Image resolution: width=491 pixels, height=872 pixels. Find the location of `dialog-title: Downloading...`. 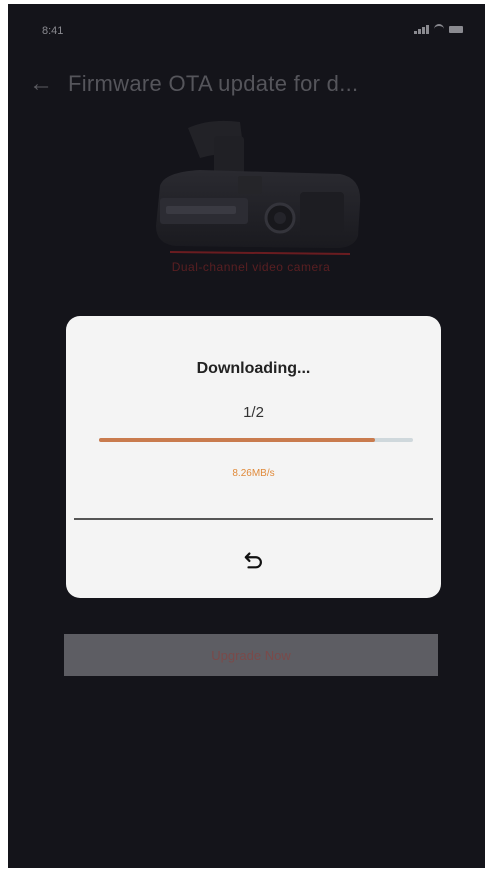

dialog-title: Downloading... is located at coordinates (253, 368).